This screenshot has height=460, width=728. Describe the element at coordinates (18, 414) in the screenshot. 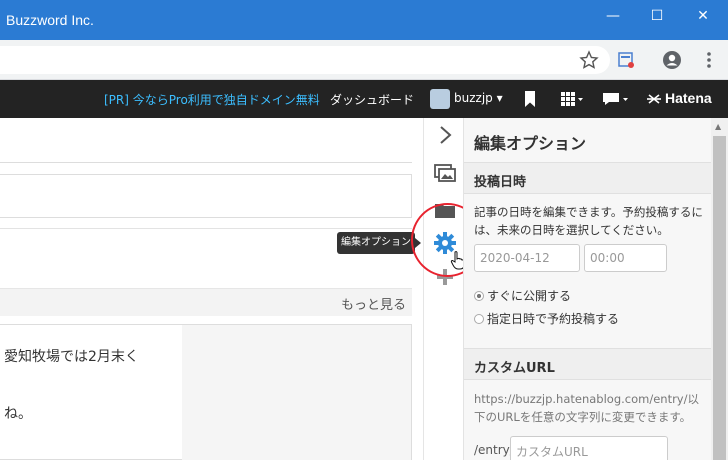

I see `body-text-line: ね。` at that location.